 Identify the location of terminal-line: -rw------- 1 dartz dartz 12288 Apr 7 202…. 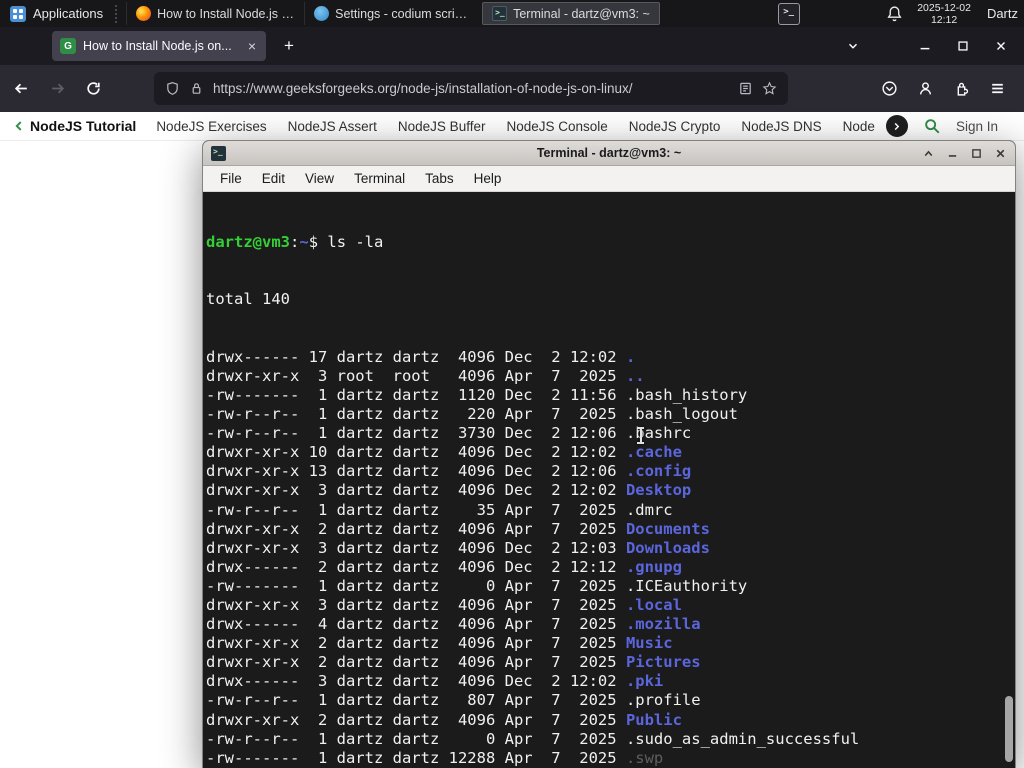
(435, 757).